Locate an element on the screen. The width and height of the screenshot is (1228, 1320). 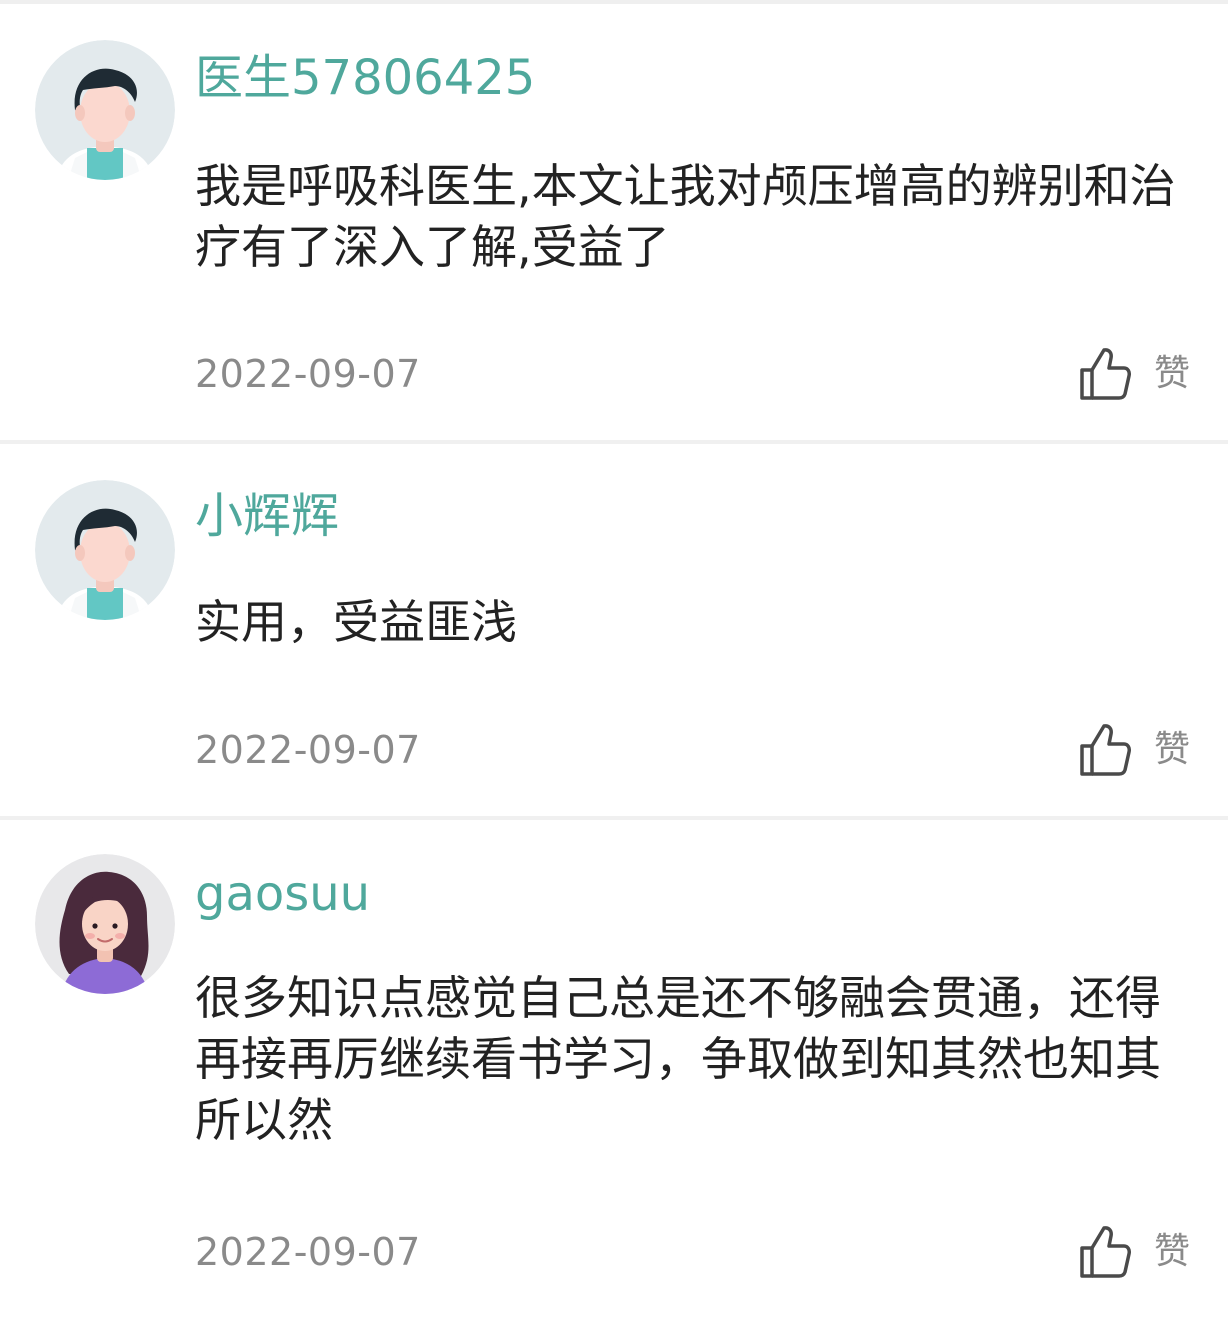
username: gaosuu is located at coordinates (282, 894).